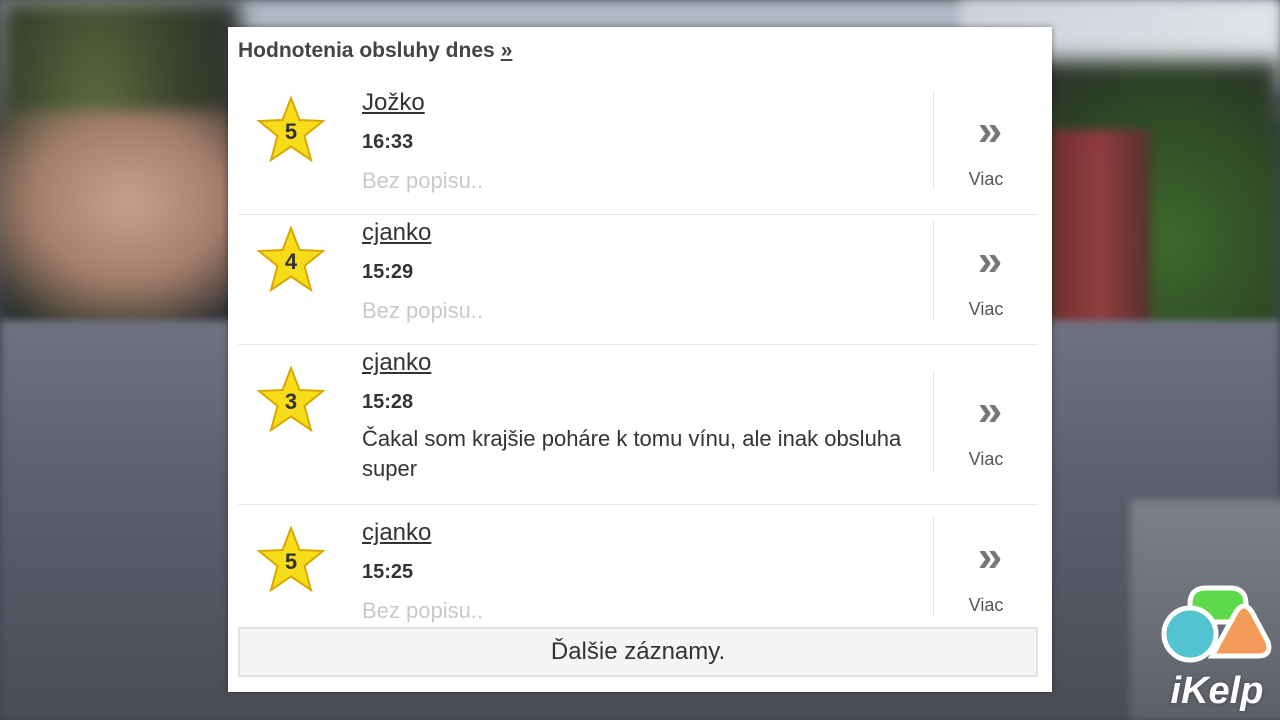 The width and height of the screenshot is (1280, 720). Describe the element at coordinates (507, 50) in the screenshot. I see `all-reviews-link: »` at that location.